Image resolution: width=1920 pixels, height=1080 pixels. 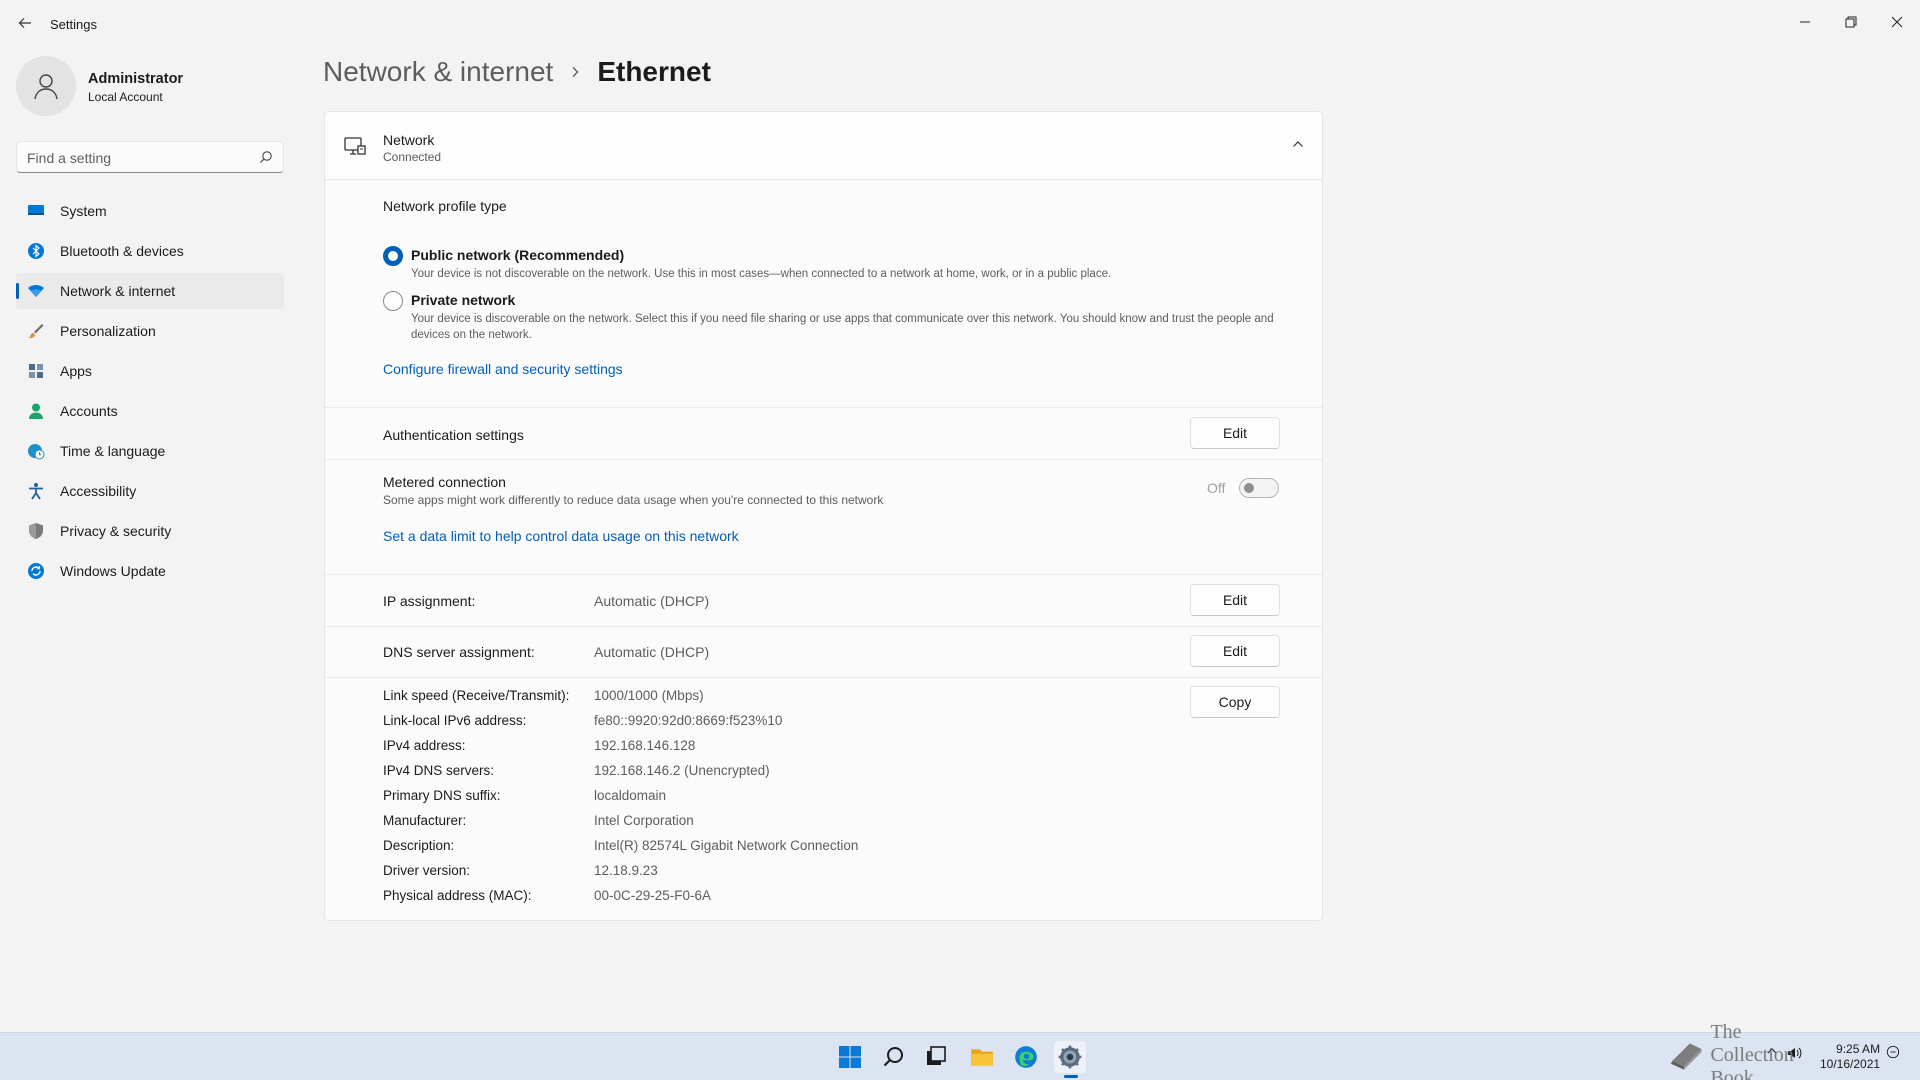 I want to click on profile-name: Administrator, so click(x=136, y=79).